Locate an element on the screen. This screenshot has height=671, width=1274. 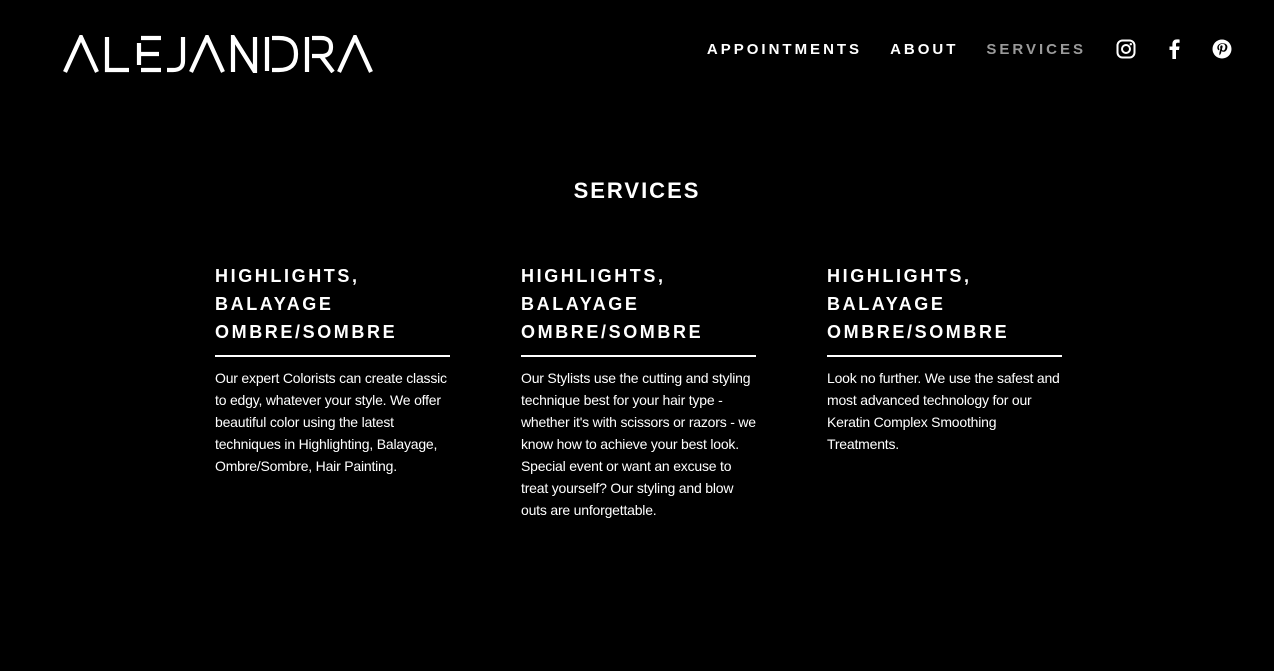
nav-link-services: SERVICES is located at coordinates (1036, 49).